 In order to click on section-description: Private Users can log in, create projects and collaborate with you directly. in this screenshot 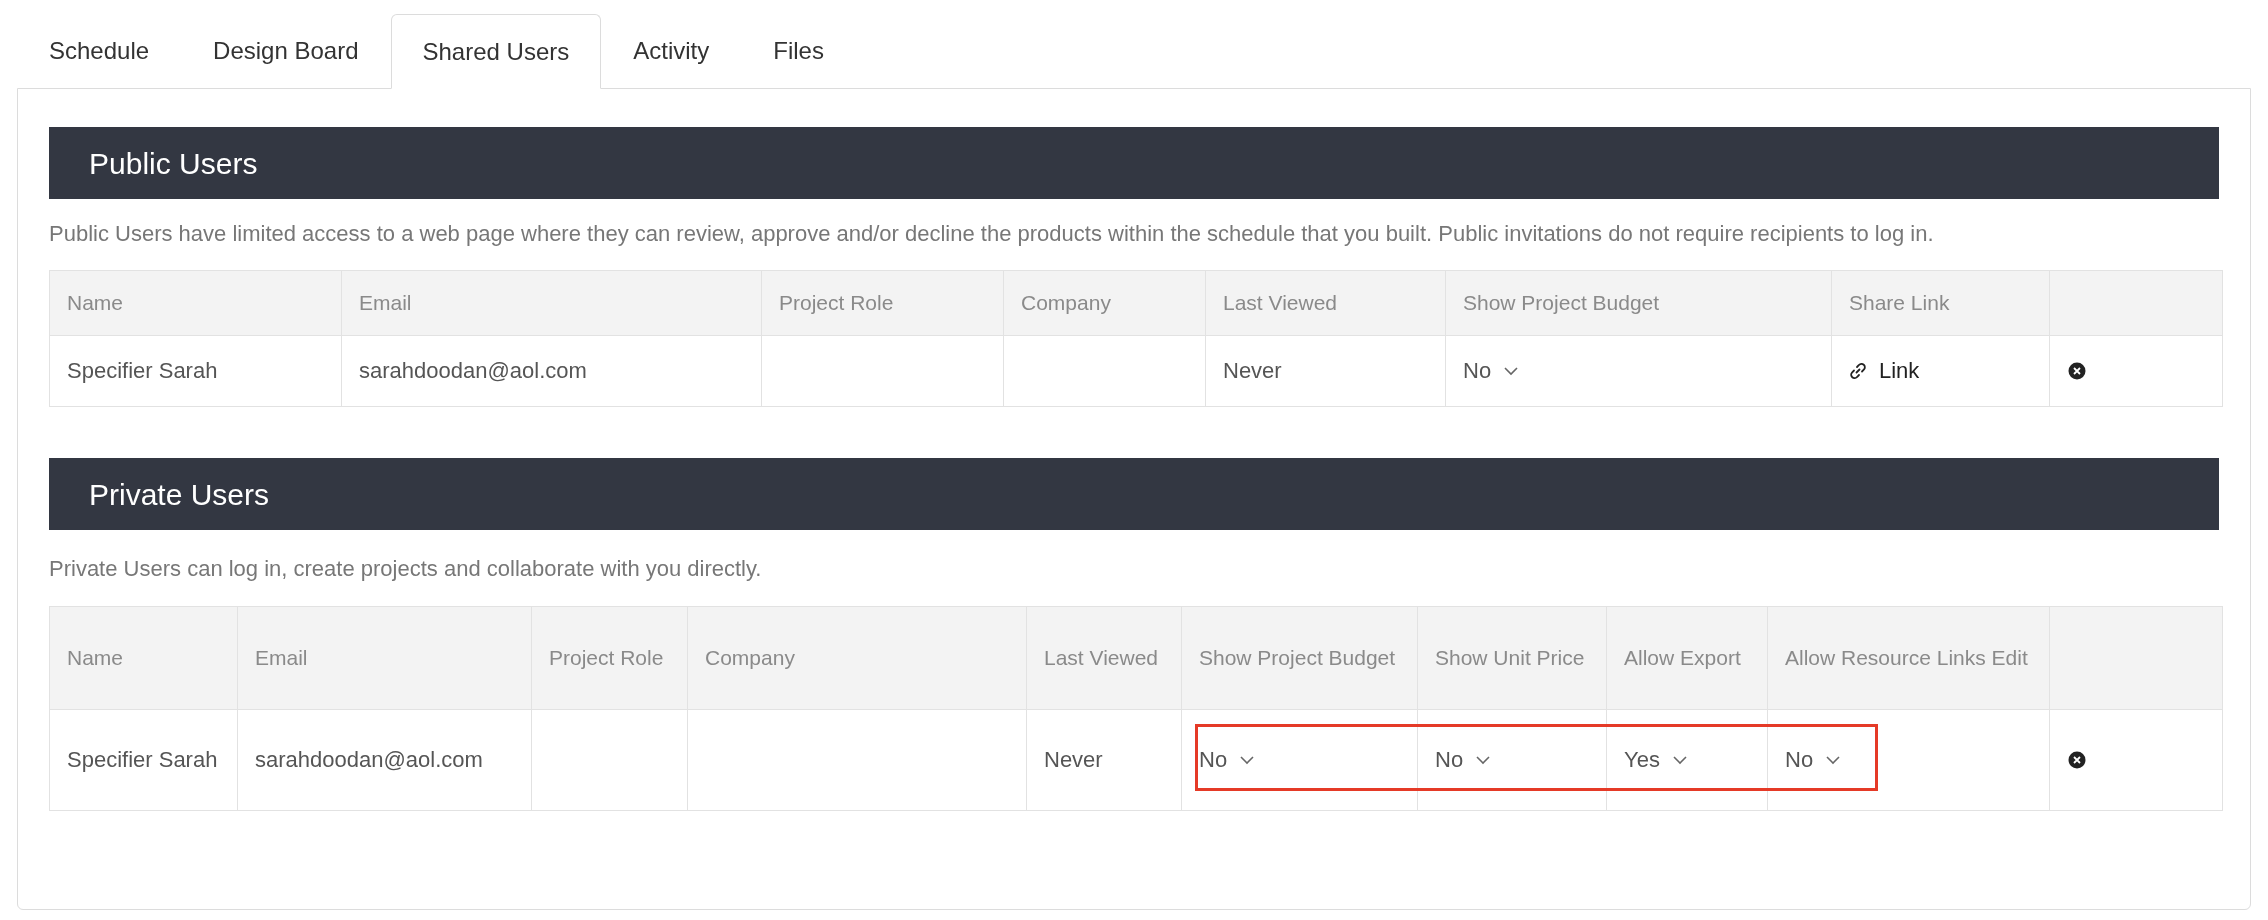, I will do `click(406, 569)`.